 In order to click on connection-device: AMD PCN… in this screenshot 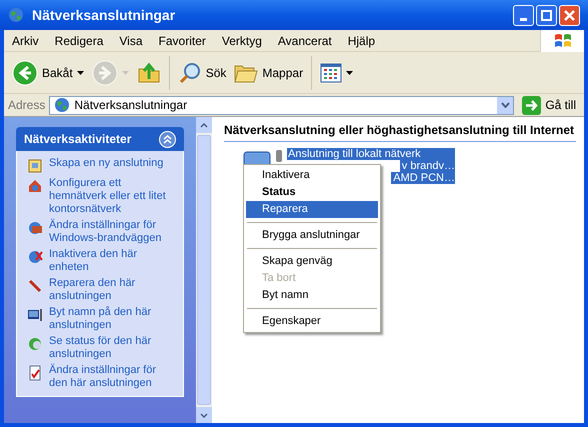, I will do `click(423, 178)`.